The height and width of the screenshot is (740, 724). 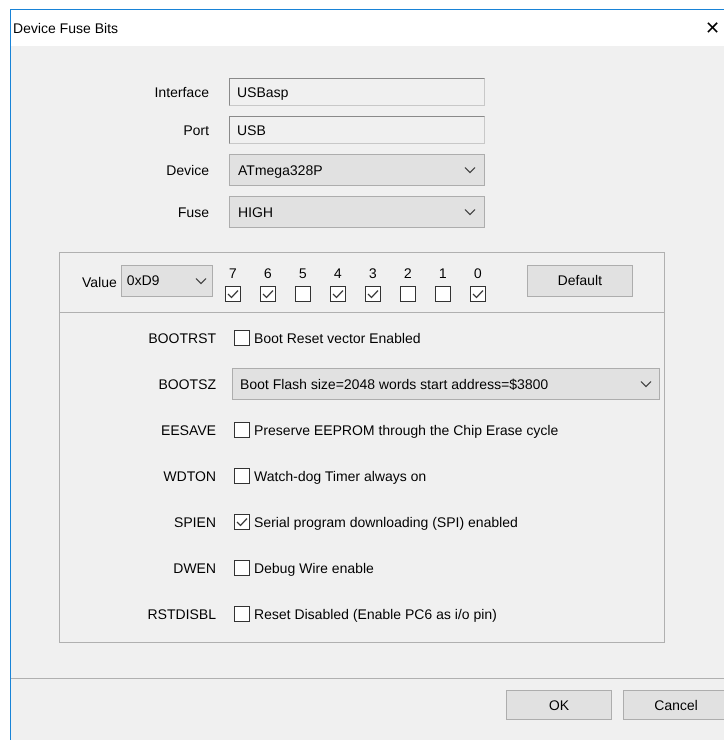 What do you see at coordinates (181, 614) in the screenshot?
I see `fuse-name: RSTDISBL` at bounding box center [181, 614].